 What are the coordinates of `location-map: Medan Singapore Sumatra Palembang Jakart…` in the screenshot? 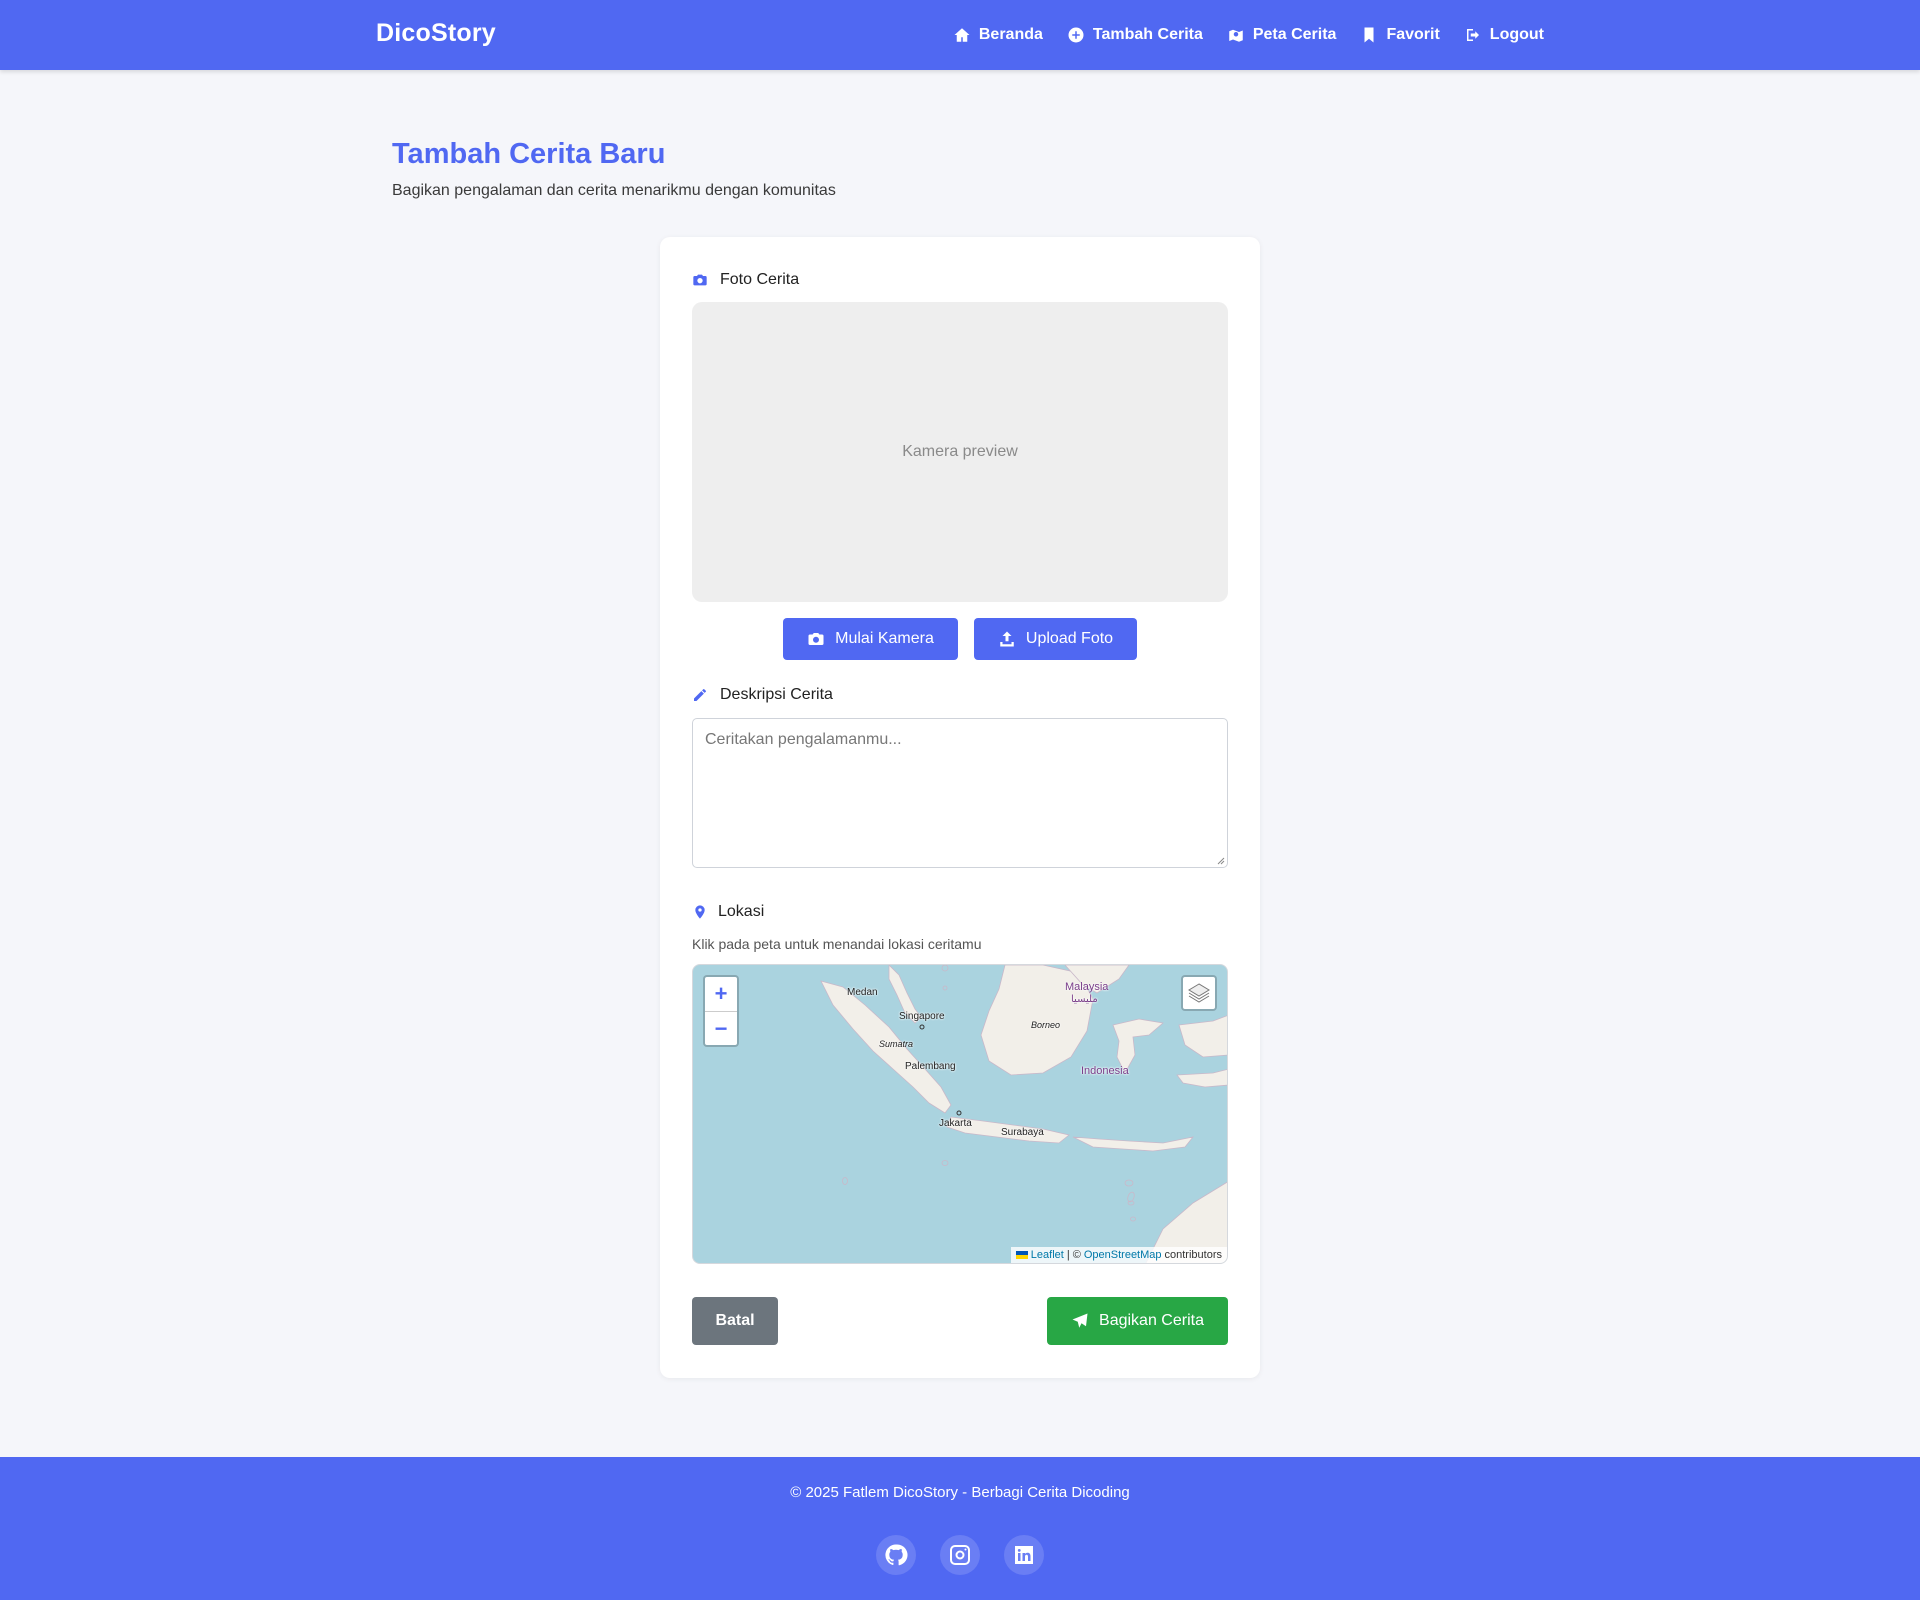 It's located at (960, 1114).